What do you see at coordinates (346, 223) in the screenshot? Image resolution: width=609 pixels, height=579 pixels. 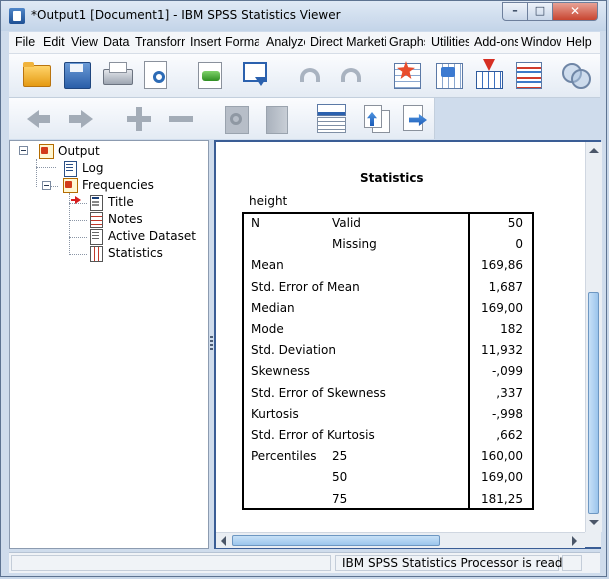 I see `stat-sublabel: Valid` at bounding box center [346, 223].